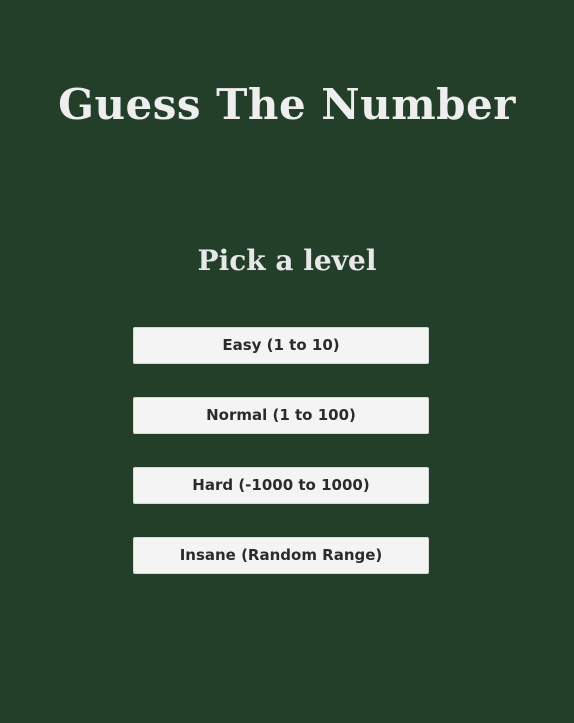  What do you see at coordinates (287, 104) in the screenshot?
I see `page-title: Guess The Number` at bounding box center [287, 104].